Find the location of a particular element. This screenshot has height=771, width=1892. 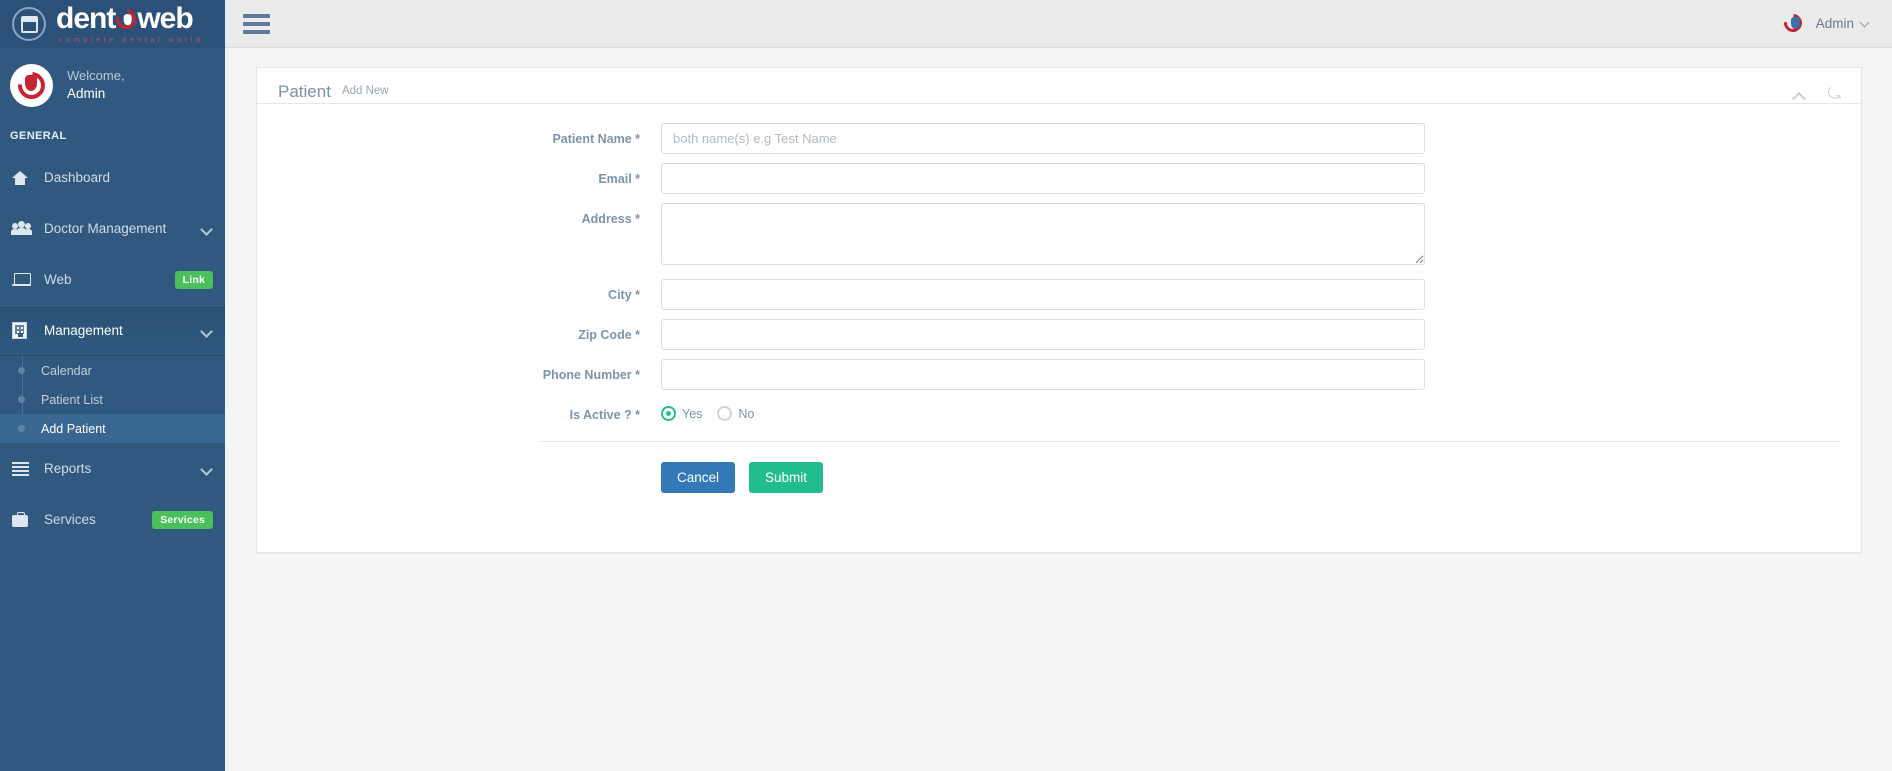

sidebar-item-services: Services Services is located at coordinates (112, 519).